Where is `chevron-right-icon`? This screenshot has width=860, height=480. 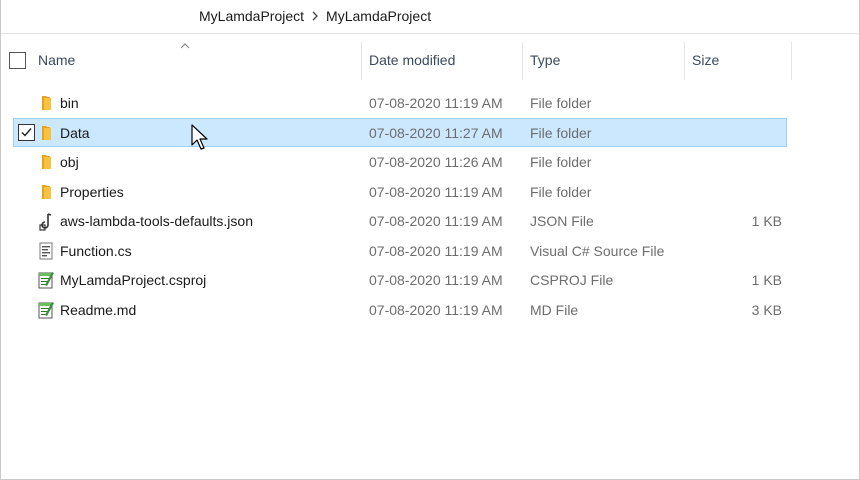
chevron-right-icon is located at coordinates (315, 16).